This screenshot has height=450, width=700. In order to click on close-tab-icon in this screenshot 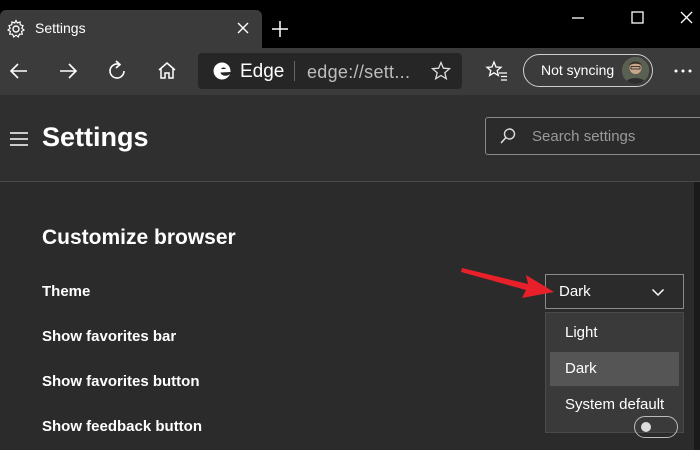, I will do `click(243, 28)`.